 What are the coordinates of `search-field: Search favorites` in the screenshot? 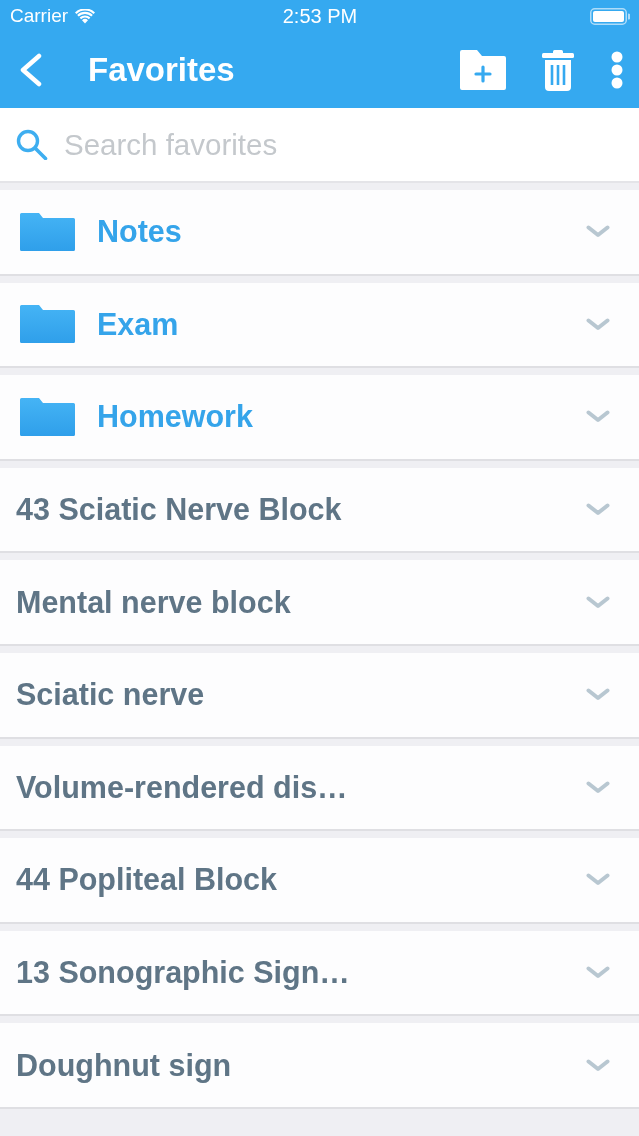 It's located at (319, 145).